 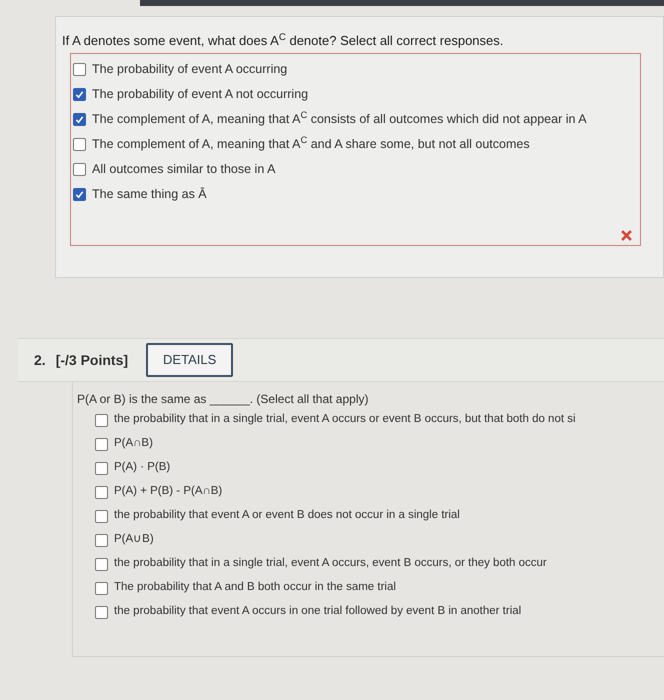 I want to click on incorrect-x-icon, so click(x=626, y=235).